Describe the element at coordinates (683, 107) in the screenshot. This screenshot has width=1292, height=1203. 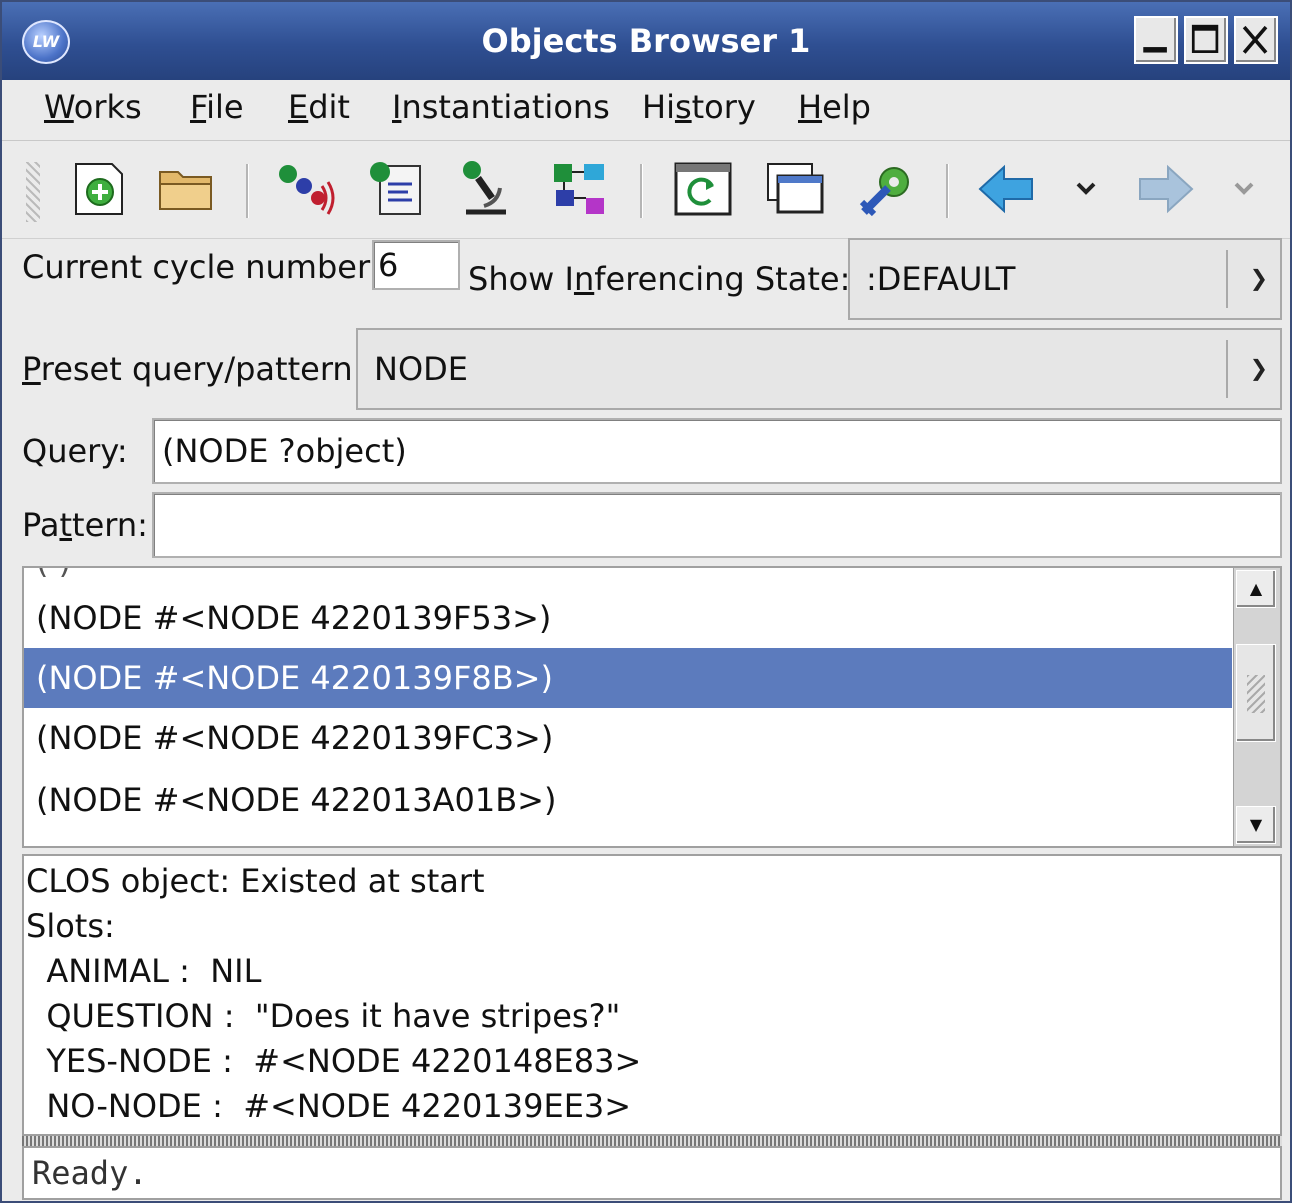
I see `mnemonic: s` at that location.